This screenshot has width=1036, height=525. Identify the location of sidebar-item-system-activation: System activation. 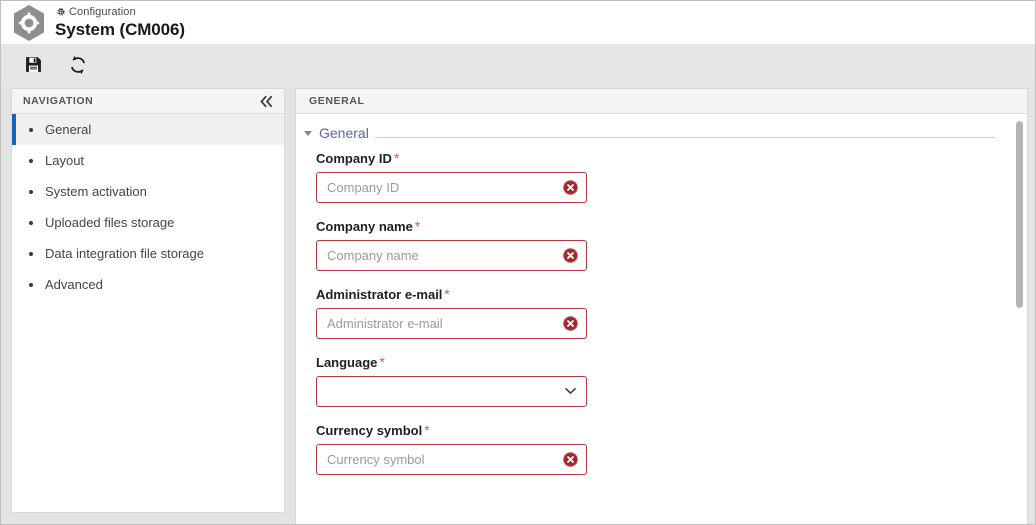
(148, 191).